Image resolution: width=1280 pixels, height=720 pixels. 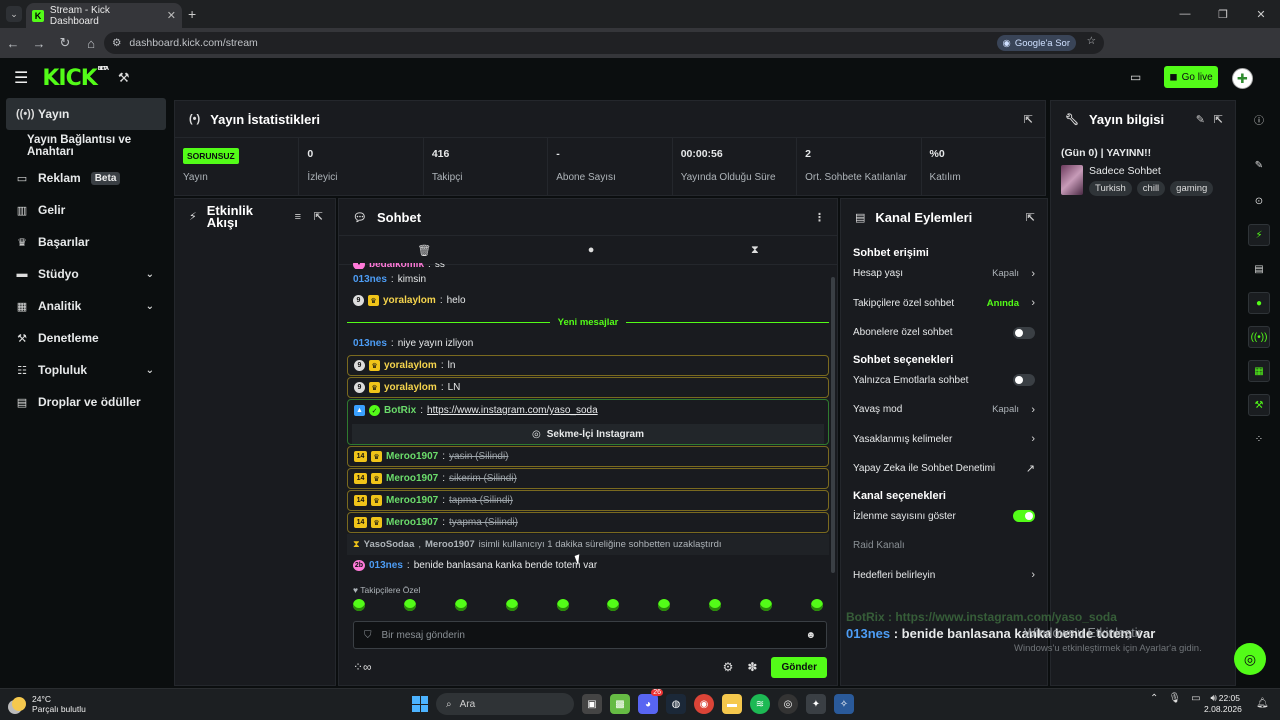 I want to click on broadcast-icon: ((•)), so click(x=1259, y=337).